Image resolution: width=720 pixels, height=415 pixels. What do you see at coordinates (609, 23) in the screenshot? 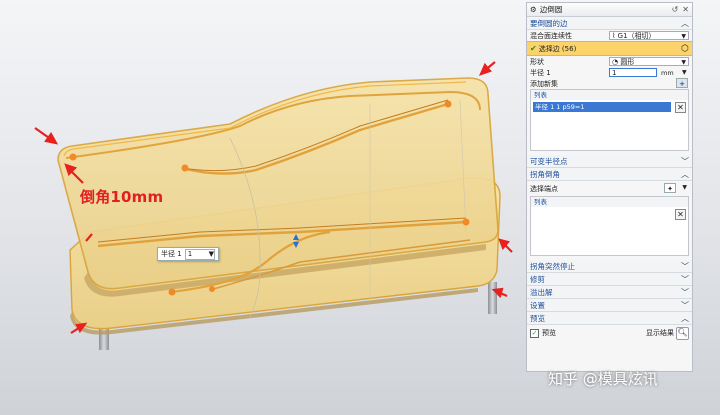
I see `section-edges: 要倒圆的边 ︿` at bounding box center [609, 23].